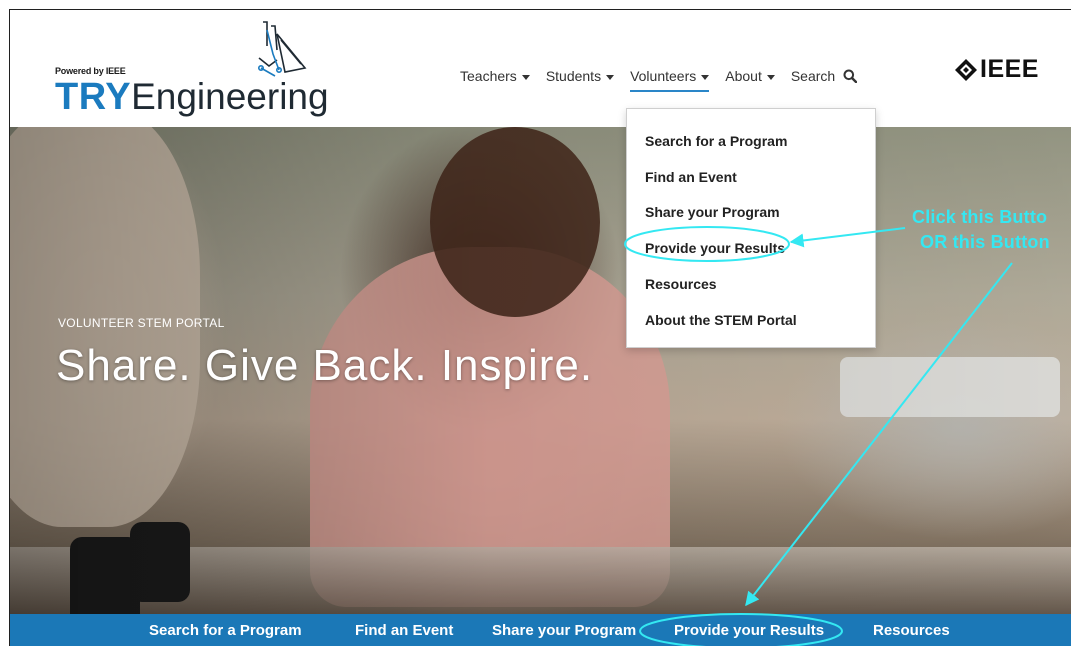 The height and width of the screenshot is (646, 1071). I want to click on nav-volunteers-label: Volunteers, so click(663, 76).